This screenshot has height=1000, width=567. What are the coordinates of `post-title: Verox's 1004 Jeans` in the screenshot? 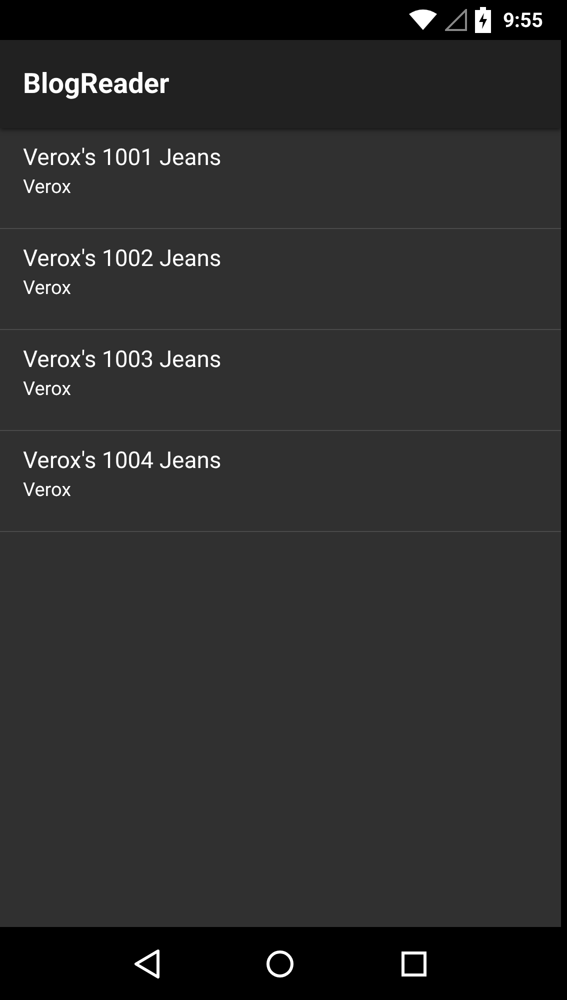 It's located at (122, 461).